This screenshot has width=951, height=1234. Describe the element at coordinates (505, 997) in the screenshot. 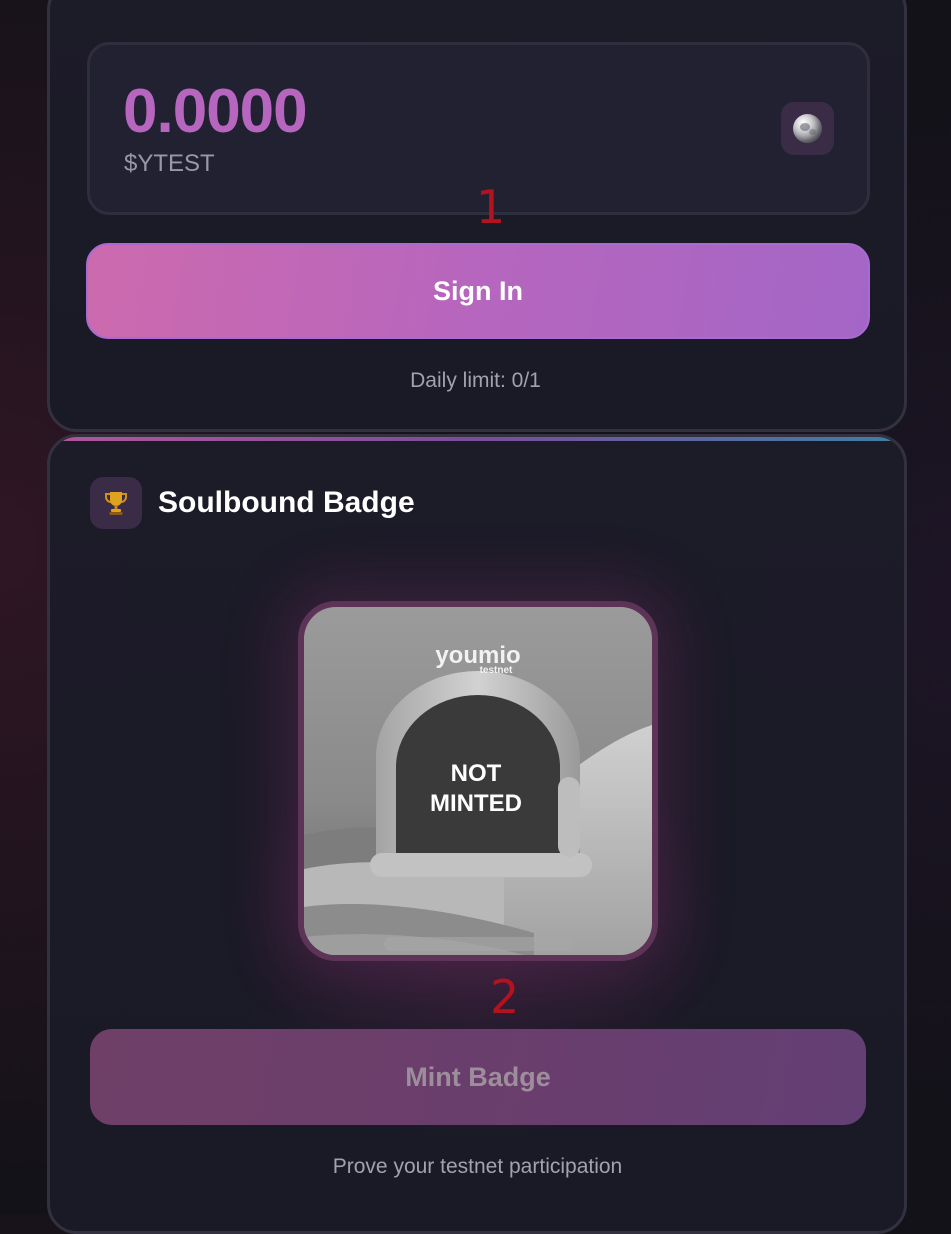

I see `annotation-marker-2: 2` at that location.